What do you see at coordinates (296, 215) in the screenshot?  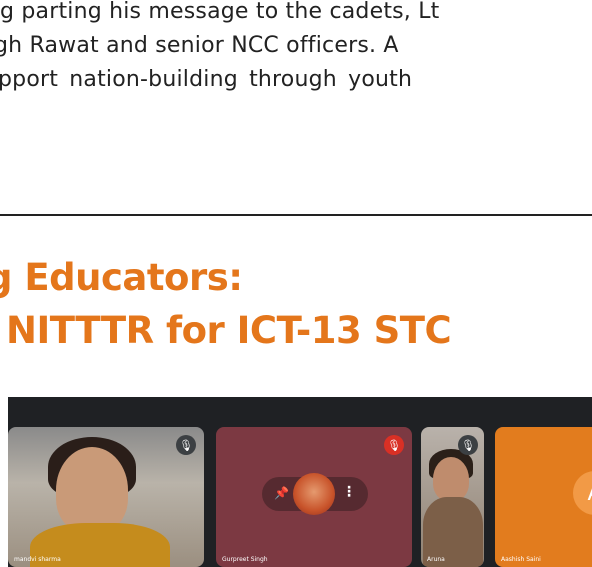 I see `section-divider` at bounding box center [296, 215].